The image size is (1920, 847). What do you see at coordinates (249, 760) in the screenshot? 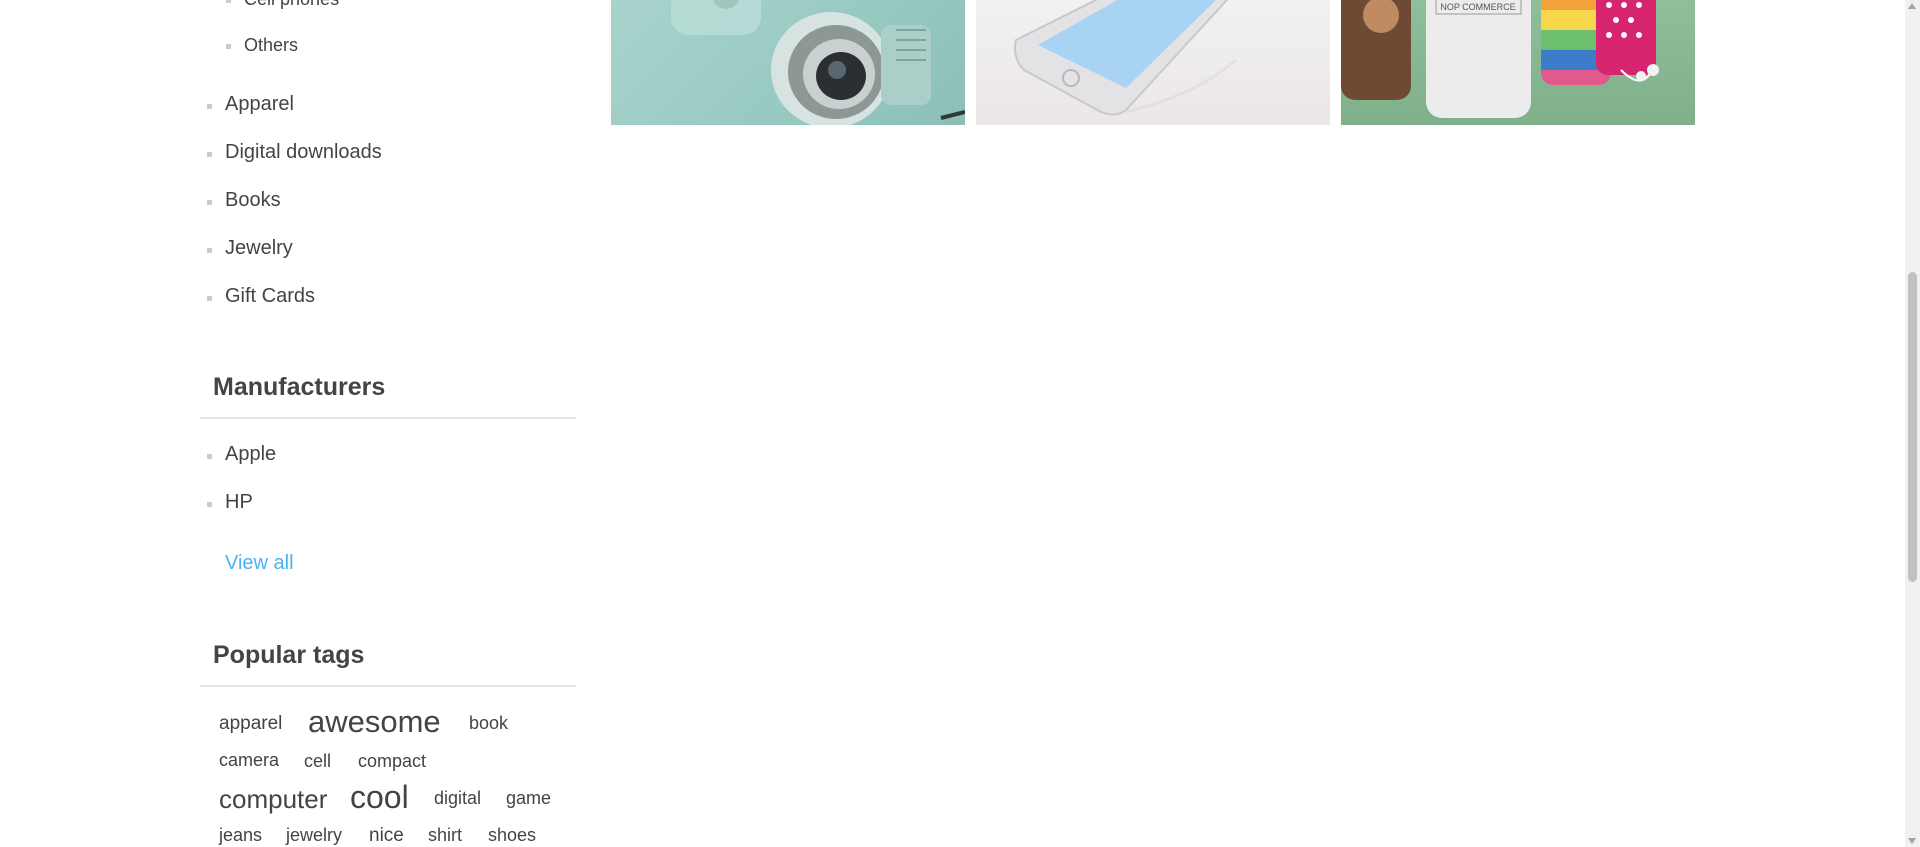
I see `tag-camera: camera` at bounding box center [249, 760].